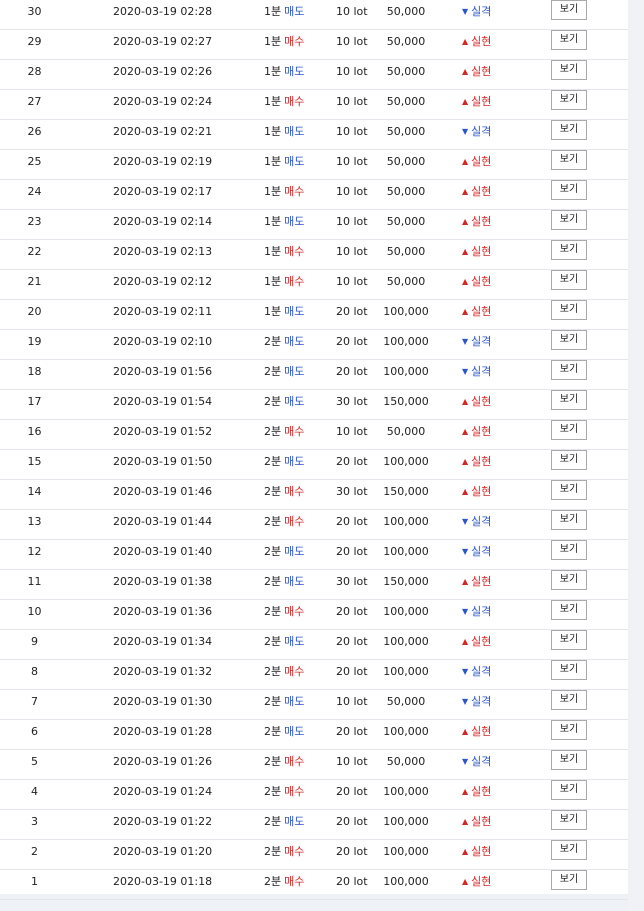  I want to click on trade-time: 2020-03-19 02:27, so click(163, 41).